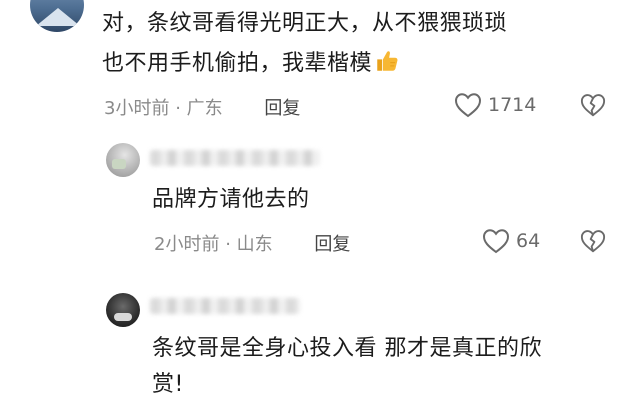 The height and width of the screenshot is (404, 640). I want to click on thumbs-up-icon, so click(387, 61).